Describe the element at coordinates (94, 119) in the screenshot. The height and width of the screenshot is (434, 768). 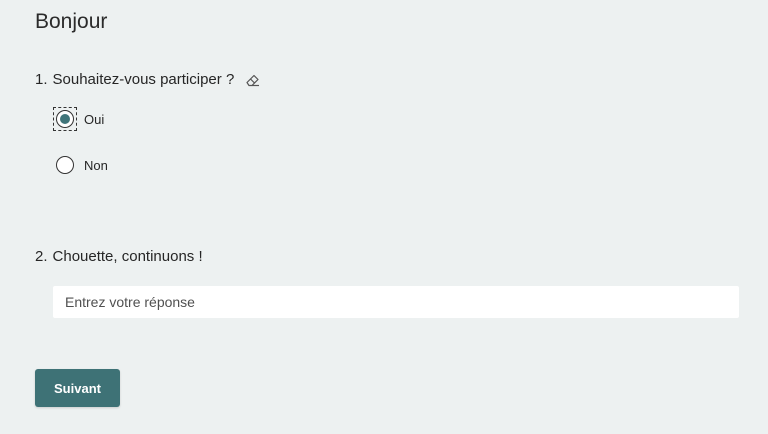
I see `option-label: Oui` at that location.